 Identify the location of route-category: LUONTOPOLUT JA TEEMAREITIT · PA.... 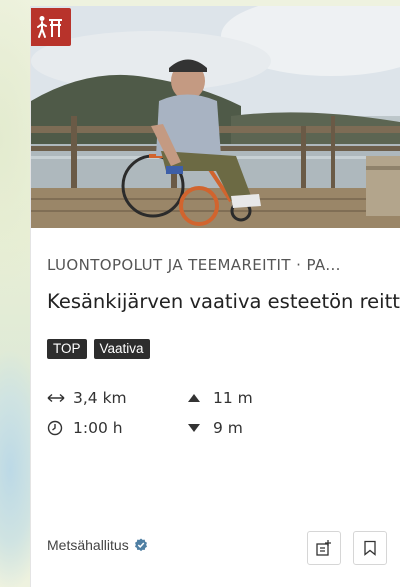
(194, 265).